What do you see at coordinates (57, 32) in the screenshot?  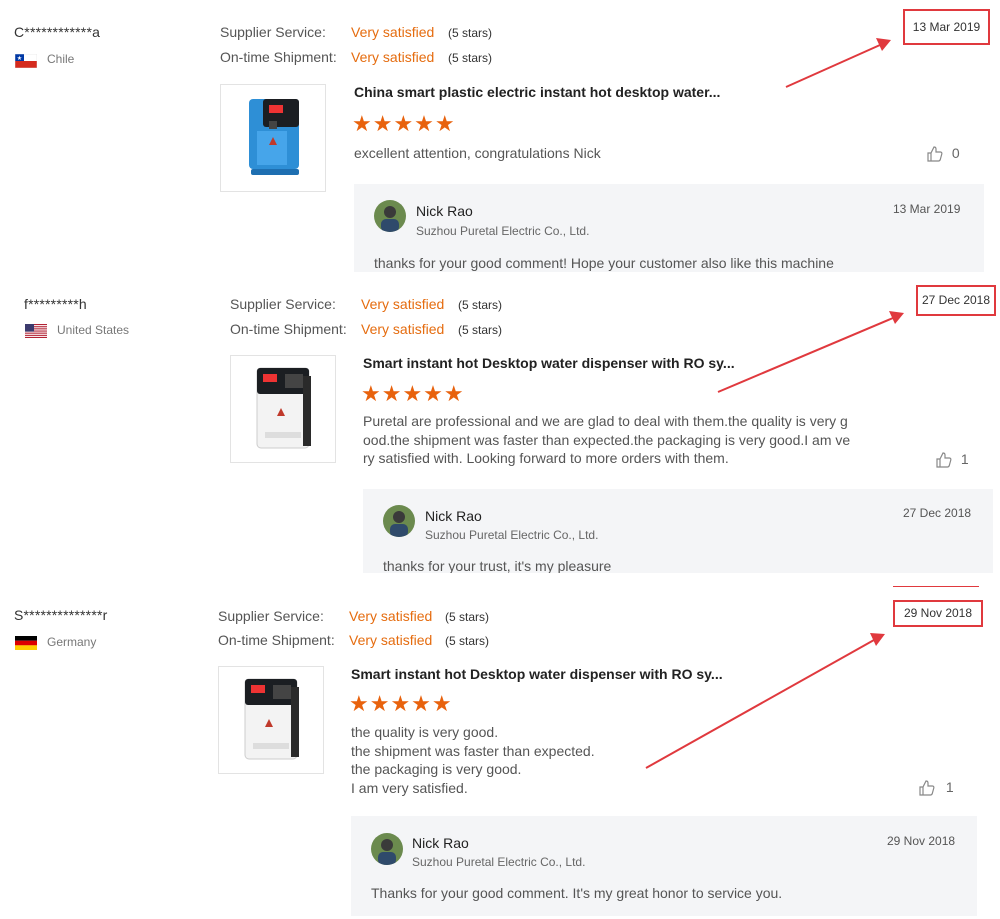 I see `buyer-name: C************a` at bounding box center [57, 32].